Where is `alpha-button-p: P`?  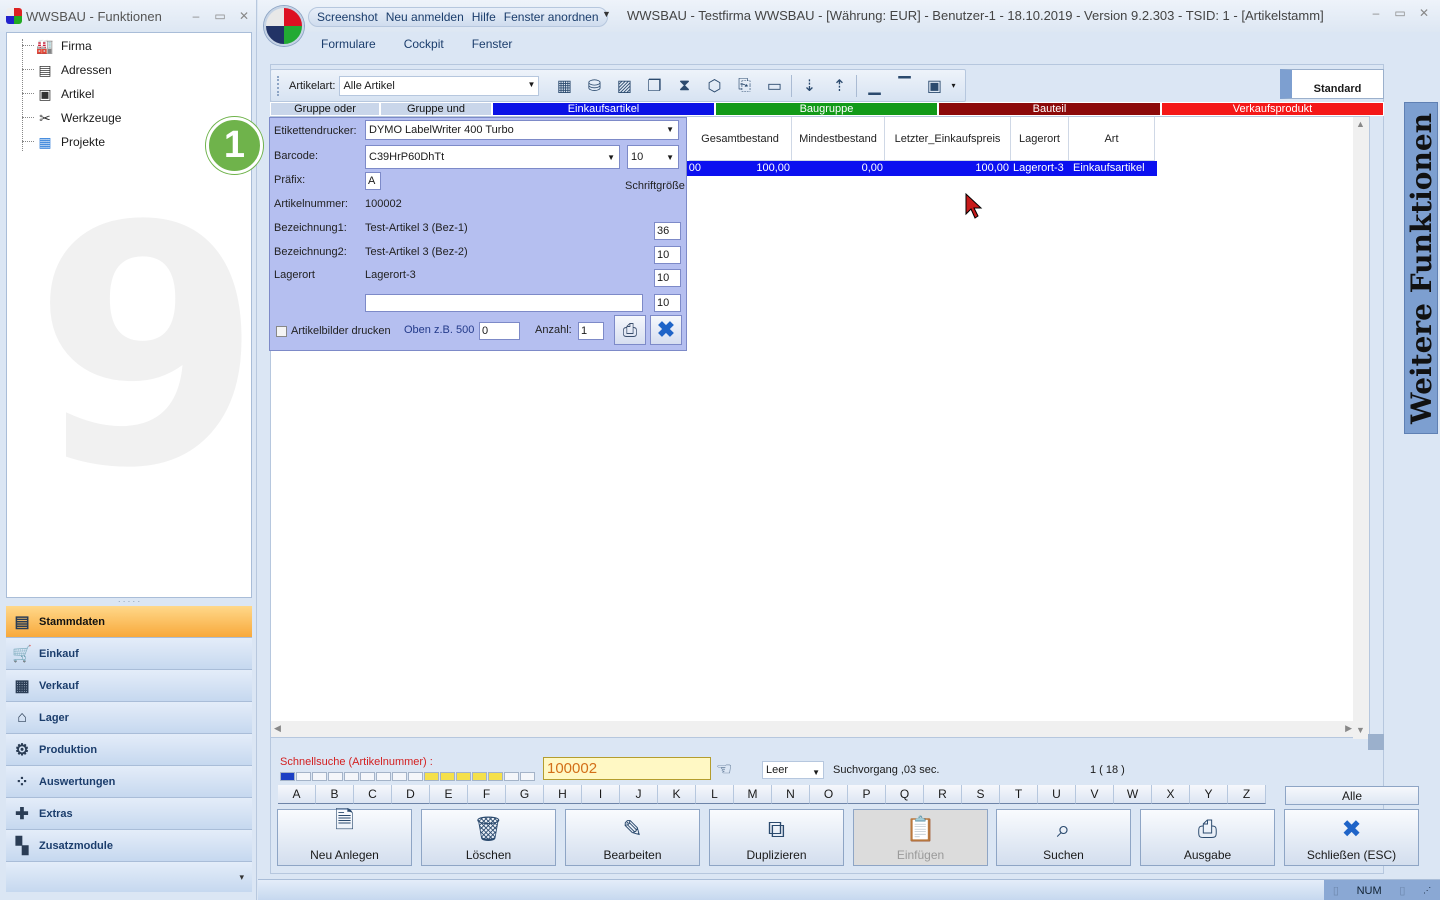
alpha-button-p: P is located at coordinates (867, 794).